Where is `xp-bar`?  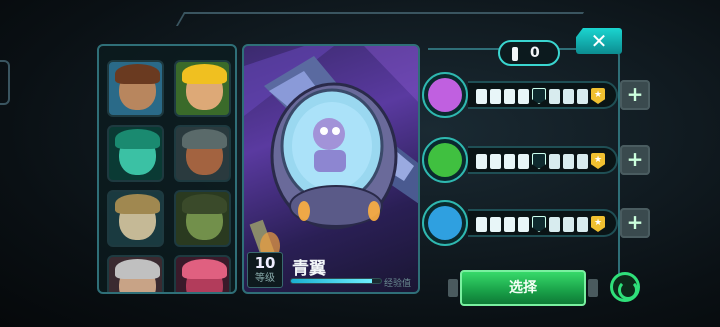
xp-bar is located at coordinates (336, 281).